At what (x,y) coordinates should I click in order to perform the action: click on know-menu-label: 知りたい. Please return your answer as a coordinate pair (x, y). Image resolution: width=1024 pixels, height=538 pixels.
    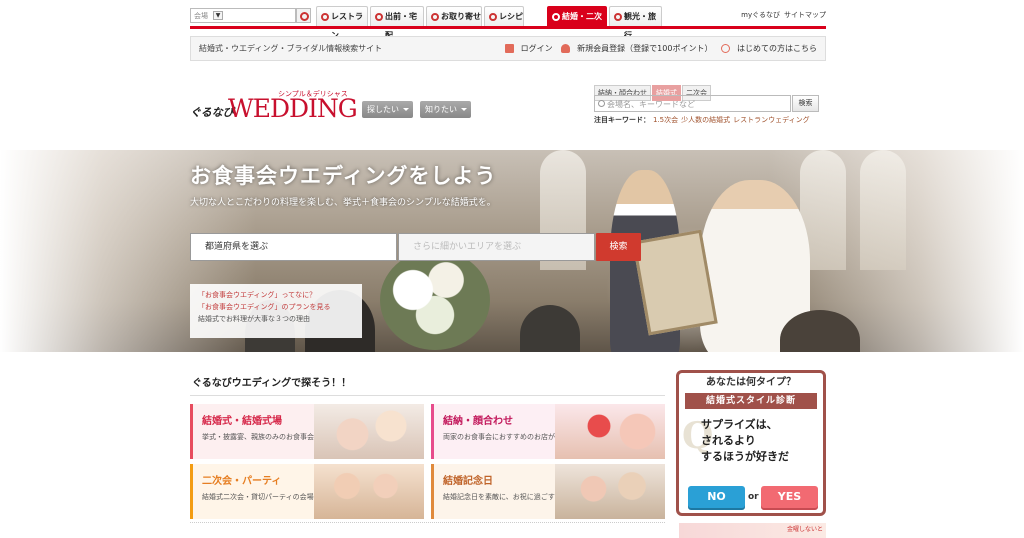
    Looking at the image, I should click on (441, 109).